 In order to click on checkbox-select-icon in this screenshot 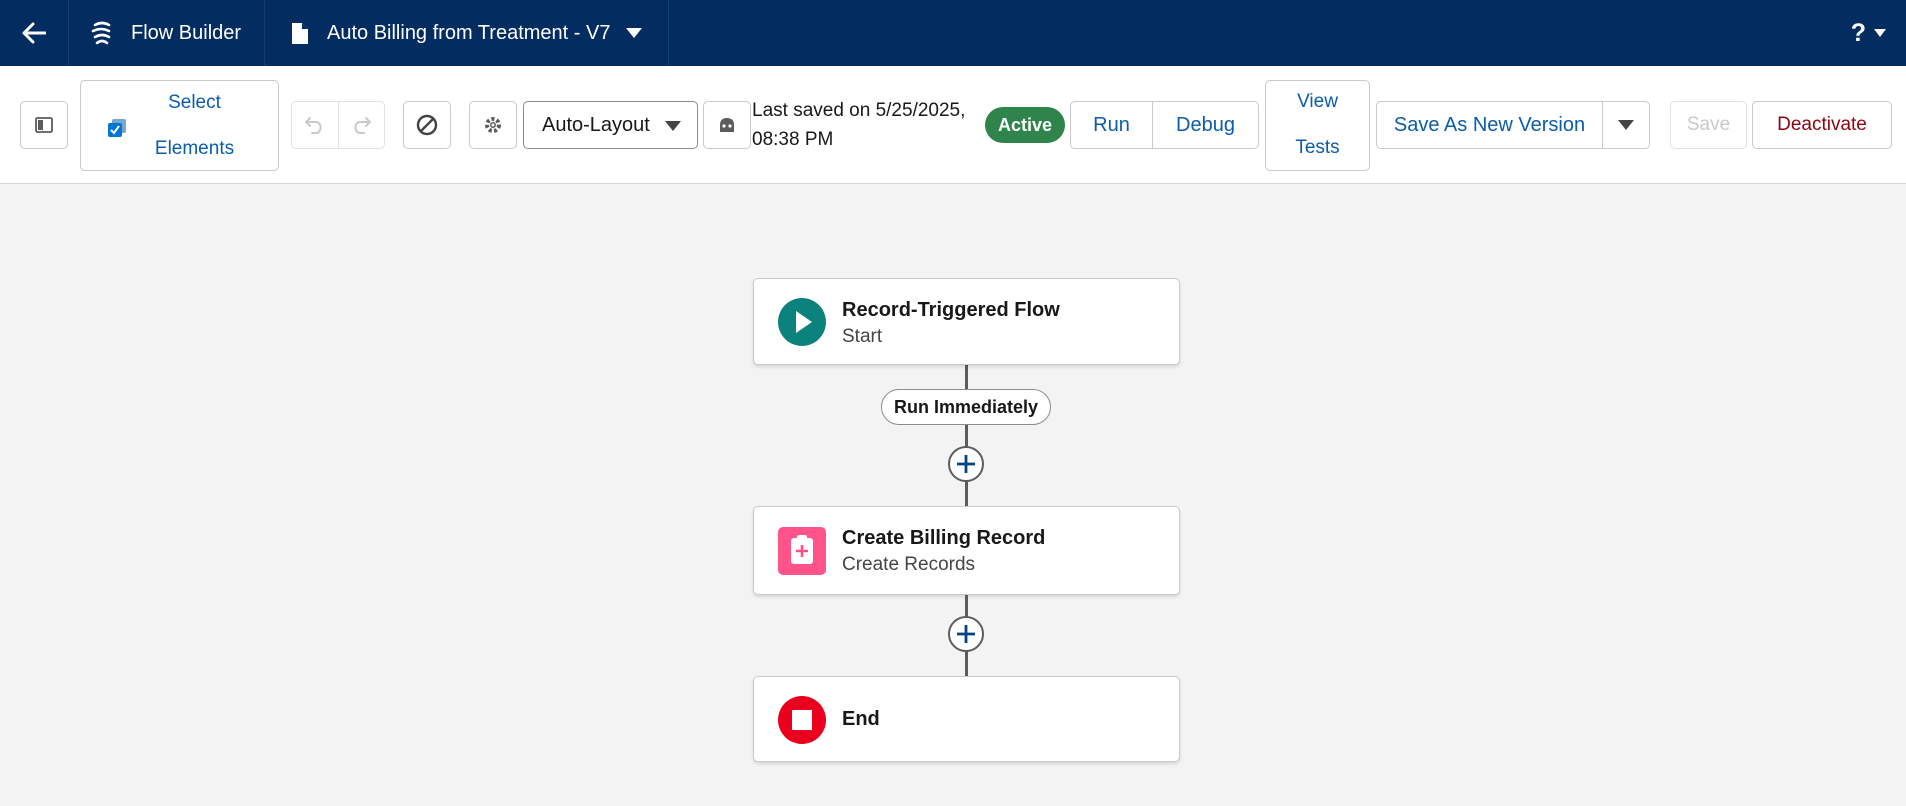, I will do `click(117, 128)`.